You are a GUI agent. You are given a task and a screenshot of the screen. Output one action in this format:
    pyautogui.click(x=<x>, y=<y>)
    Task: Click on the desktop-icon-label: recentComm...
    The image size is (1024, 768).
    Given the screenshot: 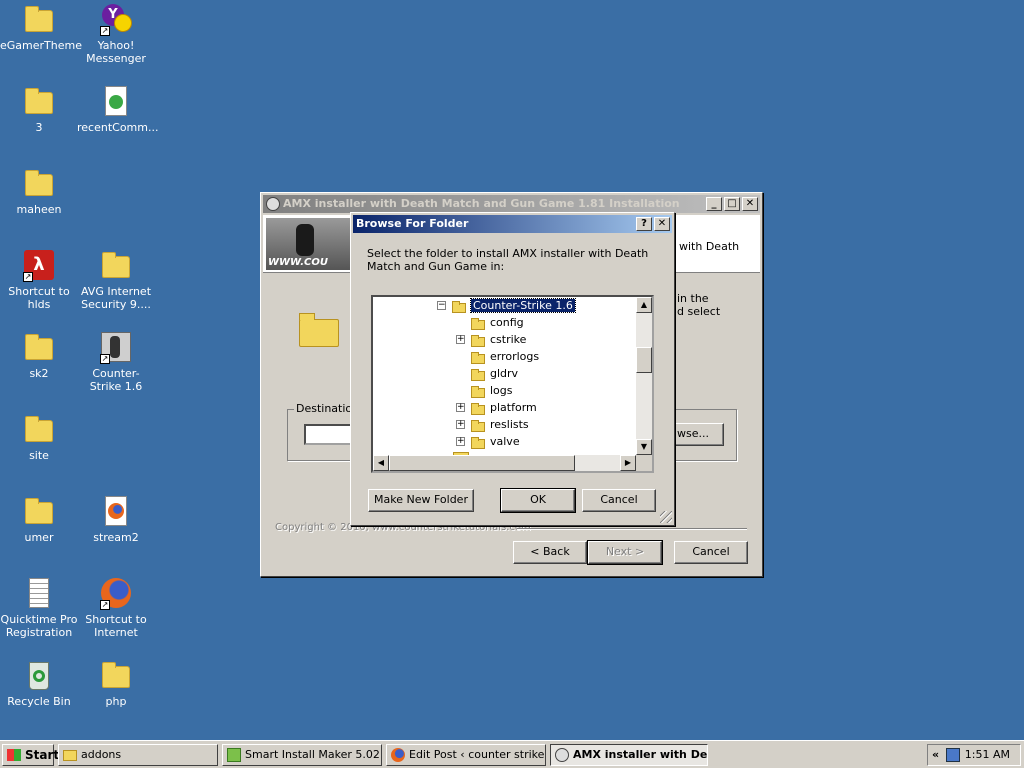 What is the action you would take?
    pyautogui.click(x=118, y=127)
    